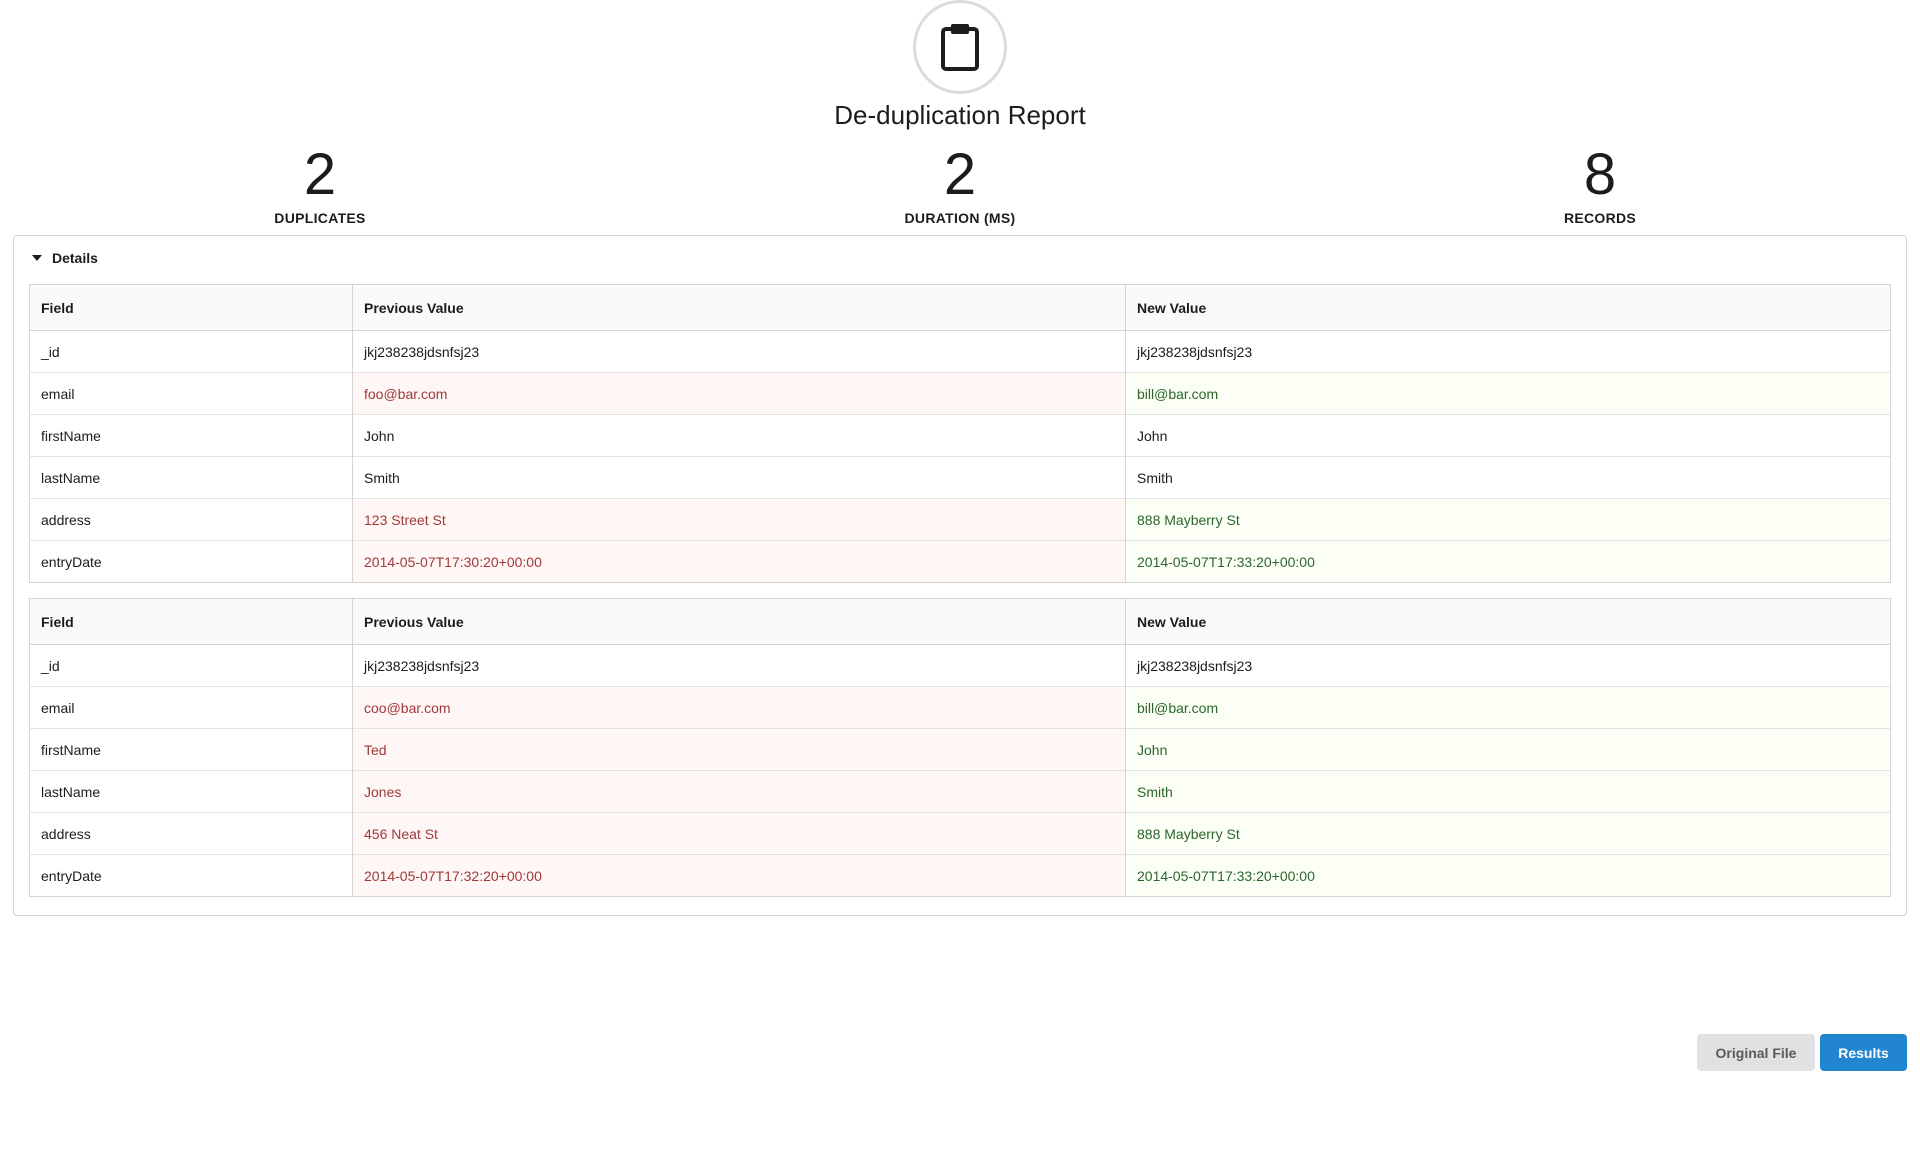  Describe the element at coordinates (739, 749) in the screenshot. I see `cell-previous-value: Ted` at that location.